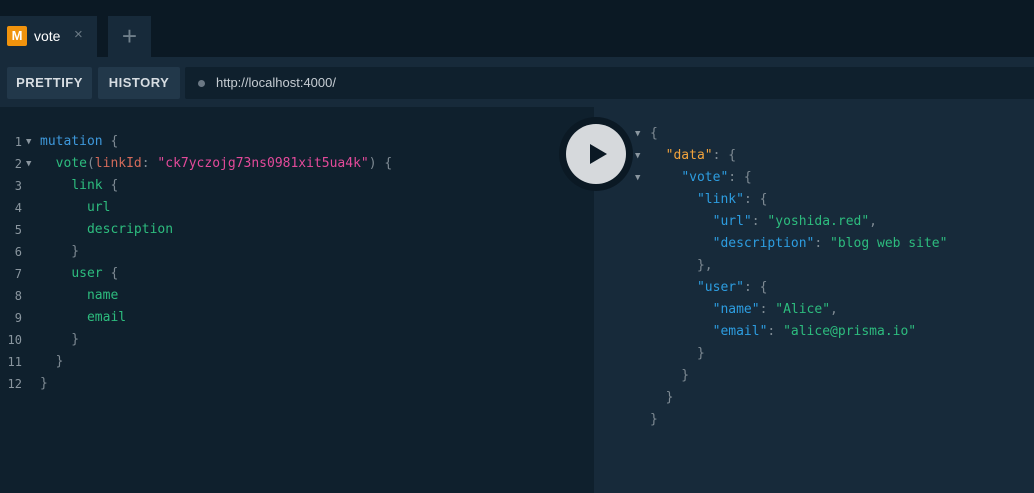 This screenshot has width=1034, height=493. What do you see at coordinates (297, 186) in the screenshot?
I see `query-line: 3 link {` at bounding box center [297, 186].